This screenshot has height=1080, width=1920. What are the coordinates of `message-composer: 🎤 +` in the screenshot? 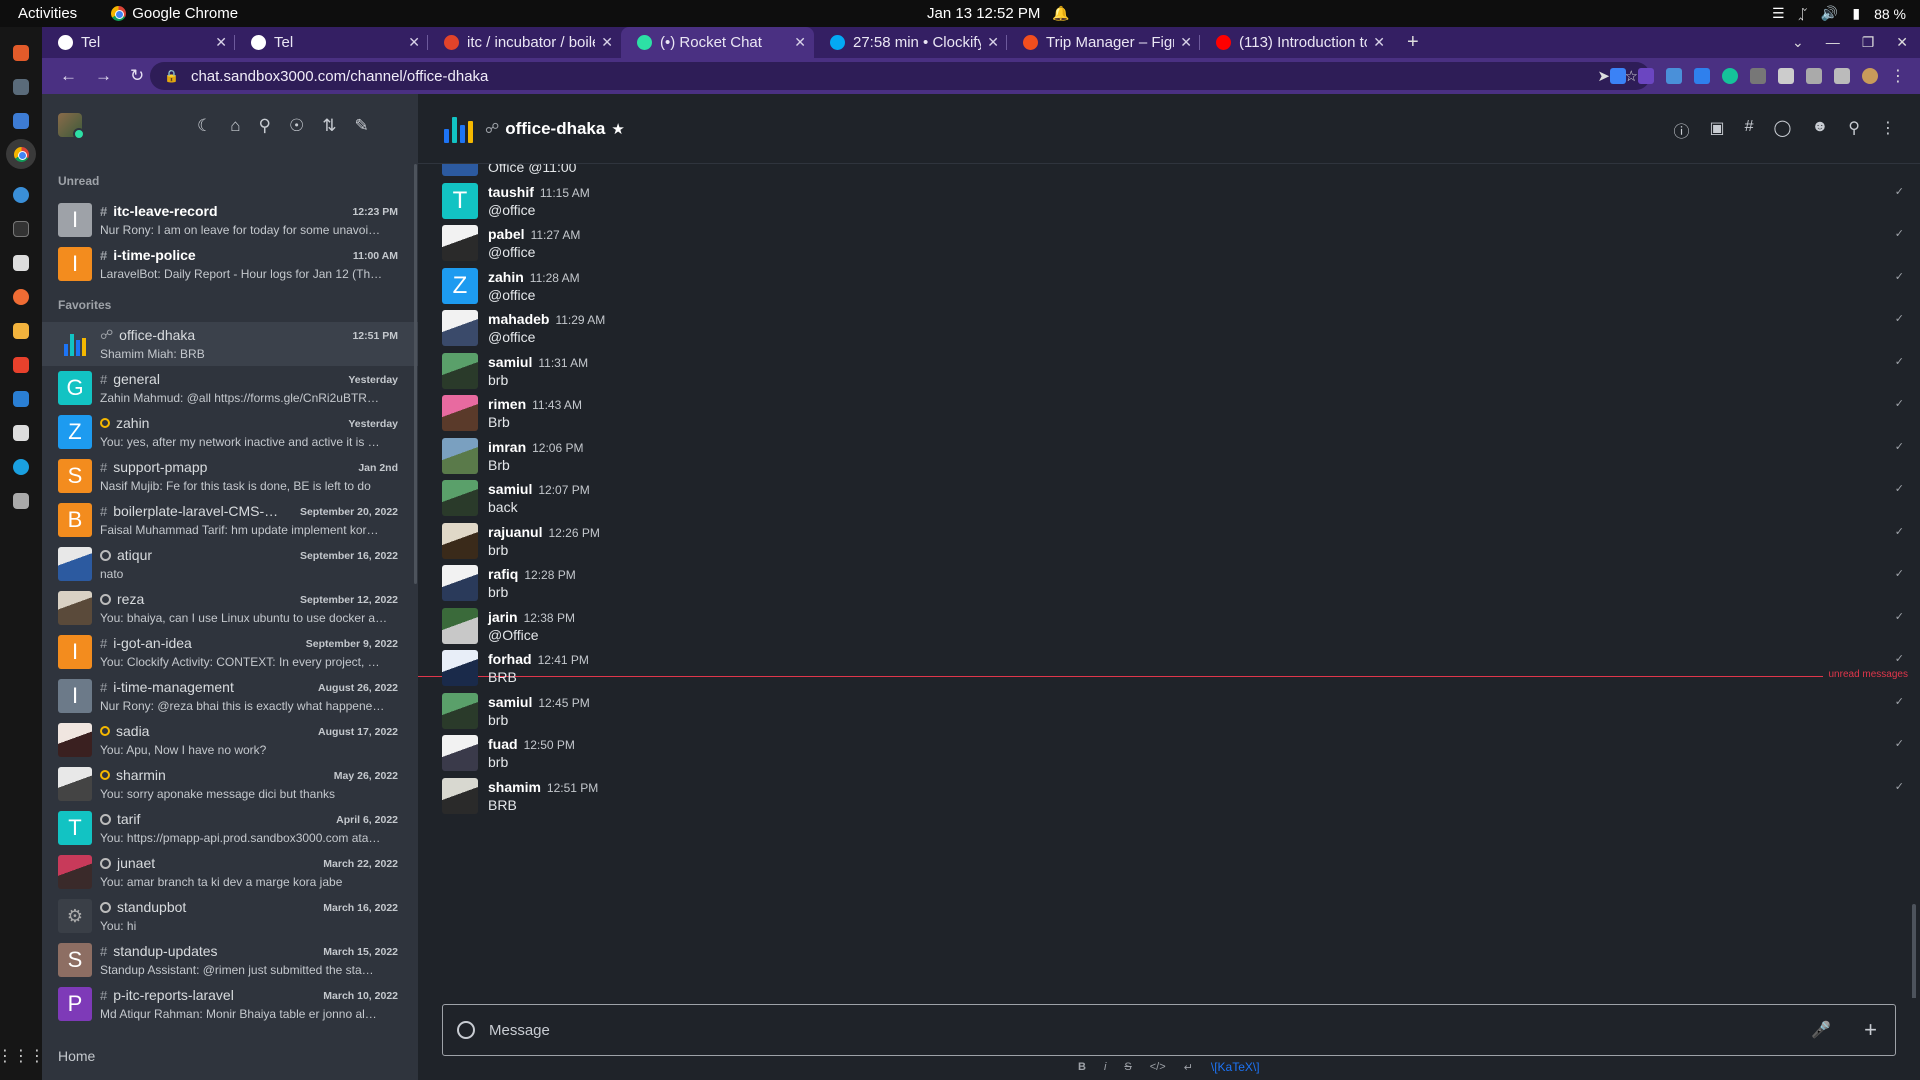 It's located at (1169, 1030).